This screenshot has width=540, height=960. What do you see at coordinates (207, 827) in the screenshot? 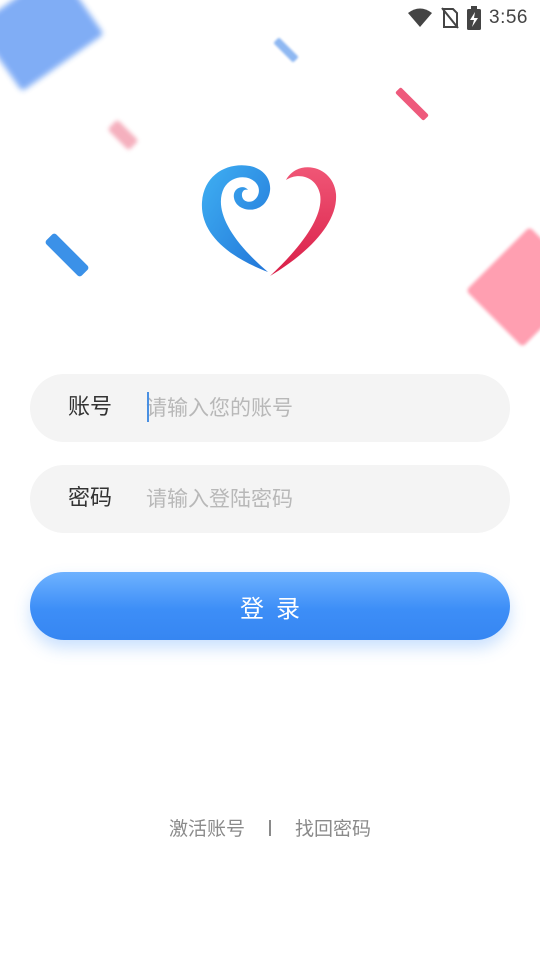
I see `activate-account-link: 激活账号` at bounding box center [207, 827].